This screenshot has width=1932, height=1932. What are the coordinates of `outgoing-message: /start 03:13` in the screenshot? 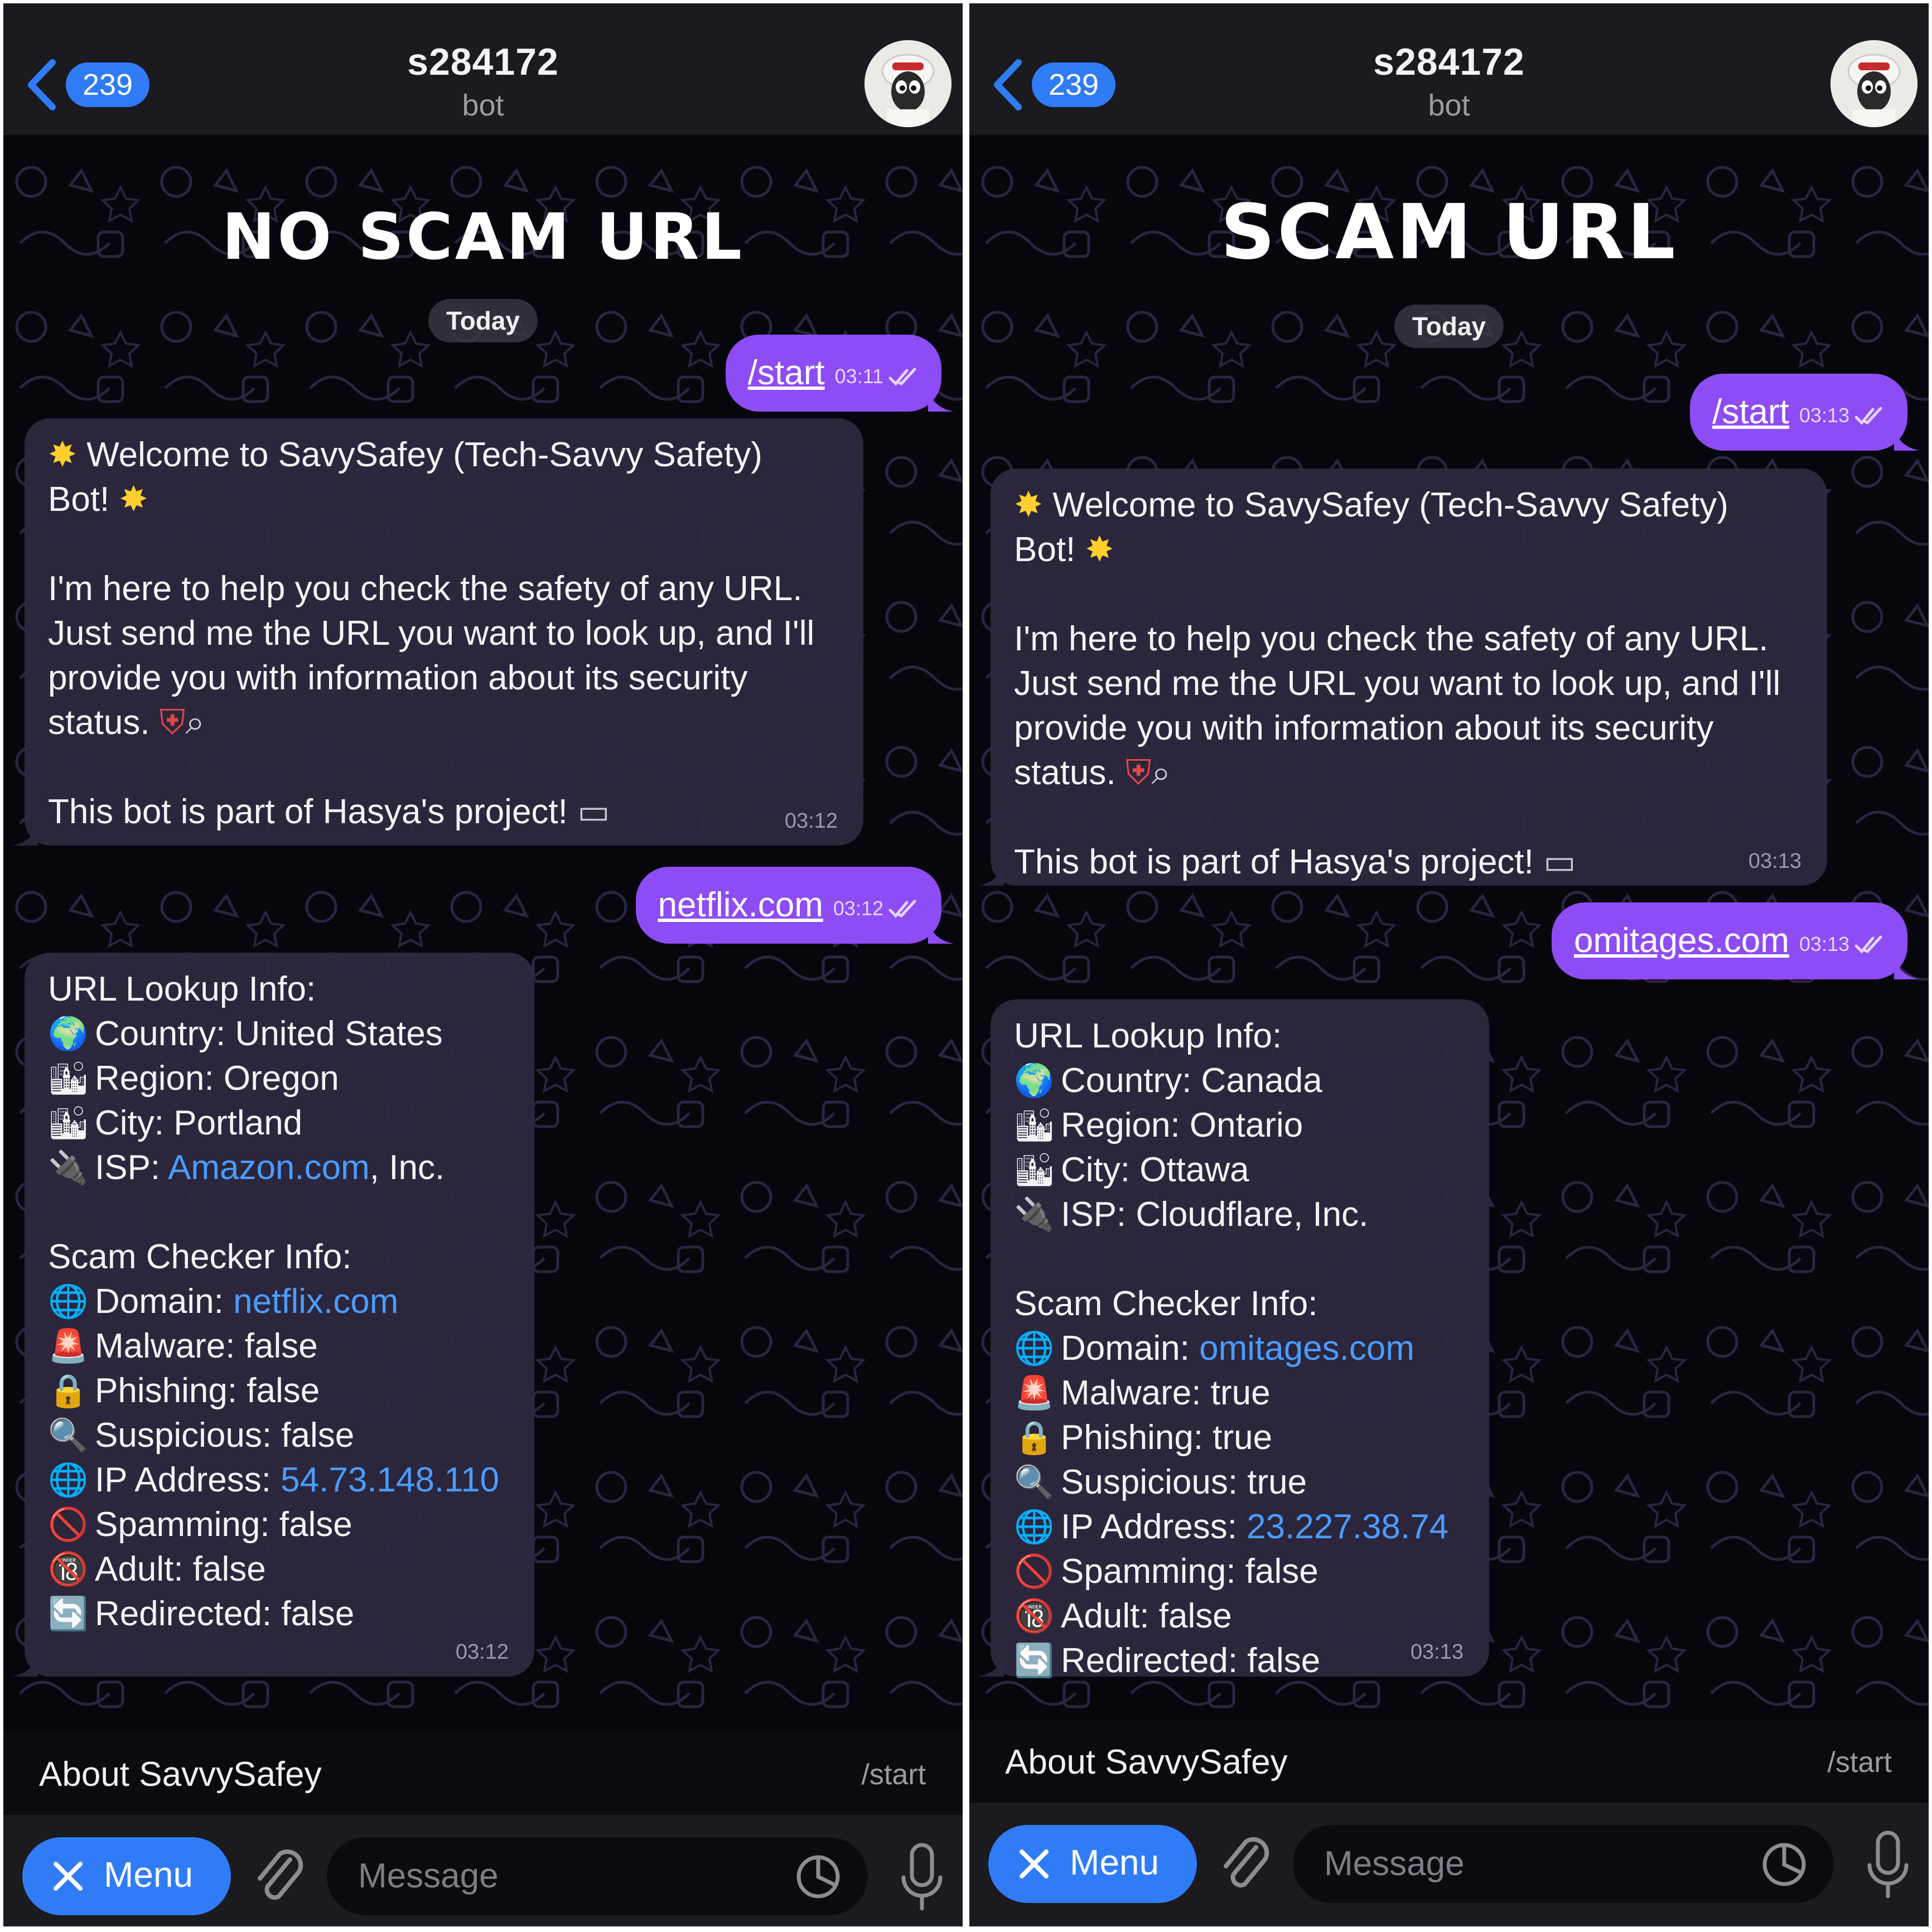 It's located at (1805, 412).